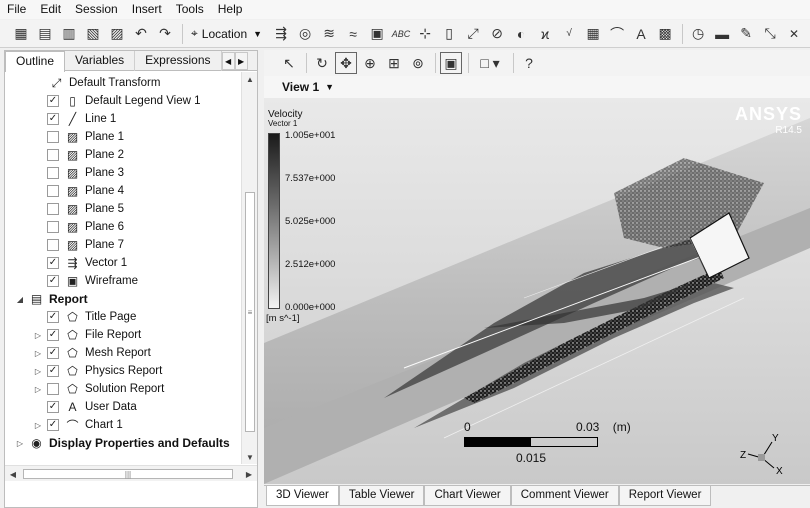  I want to click on tree-item: ▨ Plane 7, so click(78, 245).